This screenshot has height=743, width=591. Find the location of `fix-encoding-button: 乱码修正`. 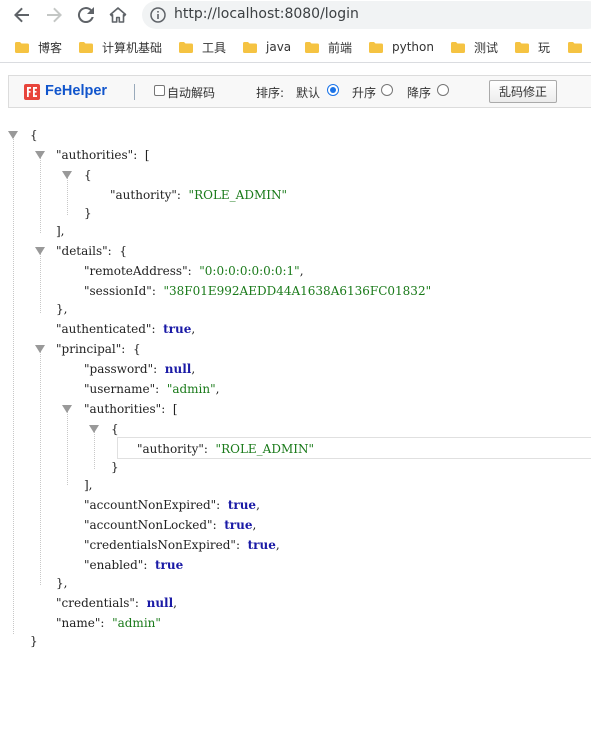

fix-encoding-button: 乱码修正 is located at coordinates (523, 91).